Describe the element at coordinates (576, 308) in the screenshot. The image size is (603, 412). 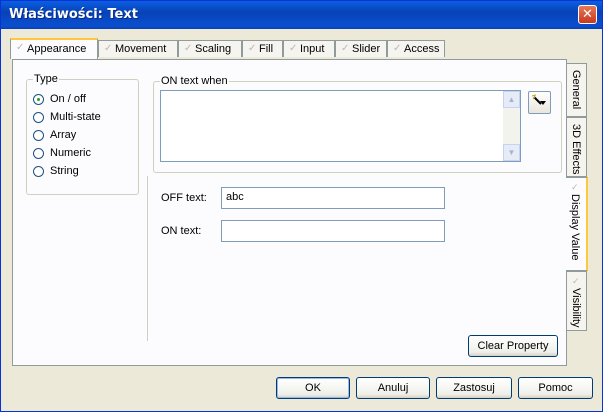
I see `side-tab-label: Visibility` at that location.